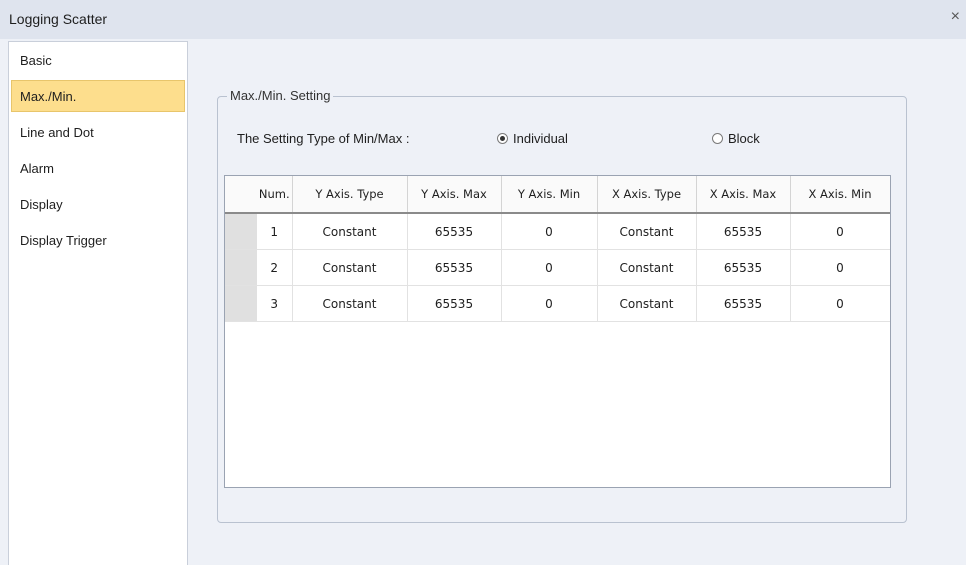 This screenshot has height=565, width=966. I want to click on nav-item-display: Display, so click(98, 204).